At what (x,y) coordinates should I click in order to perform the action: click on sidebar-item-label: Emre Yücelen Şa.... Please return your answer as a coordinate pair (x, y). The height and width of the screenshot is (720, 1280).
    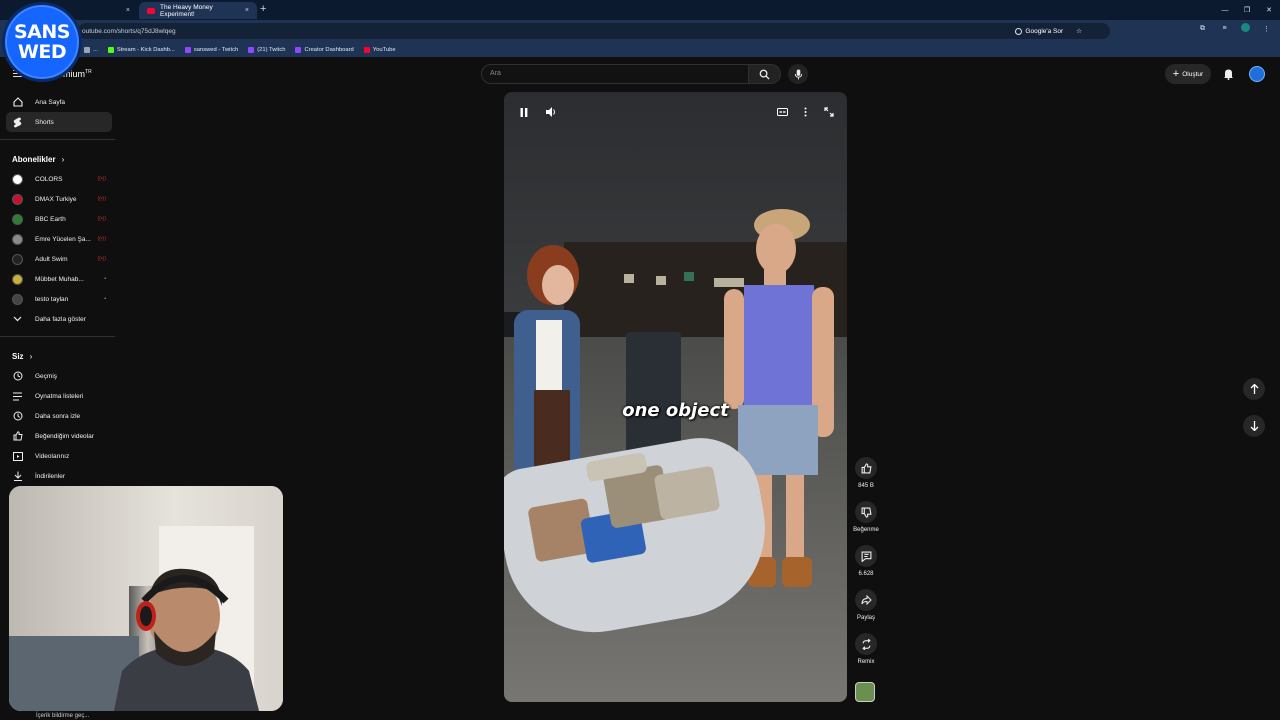
    Looking at the image, I should click on (63, 239).